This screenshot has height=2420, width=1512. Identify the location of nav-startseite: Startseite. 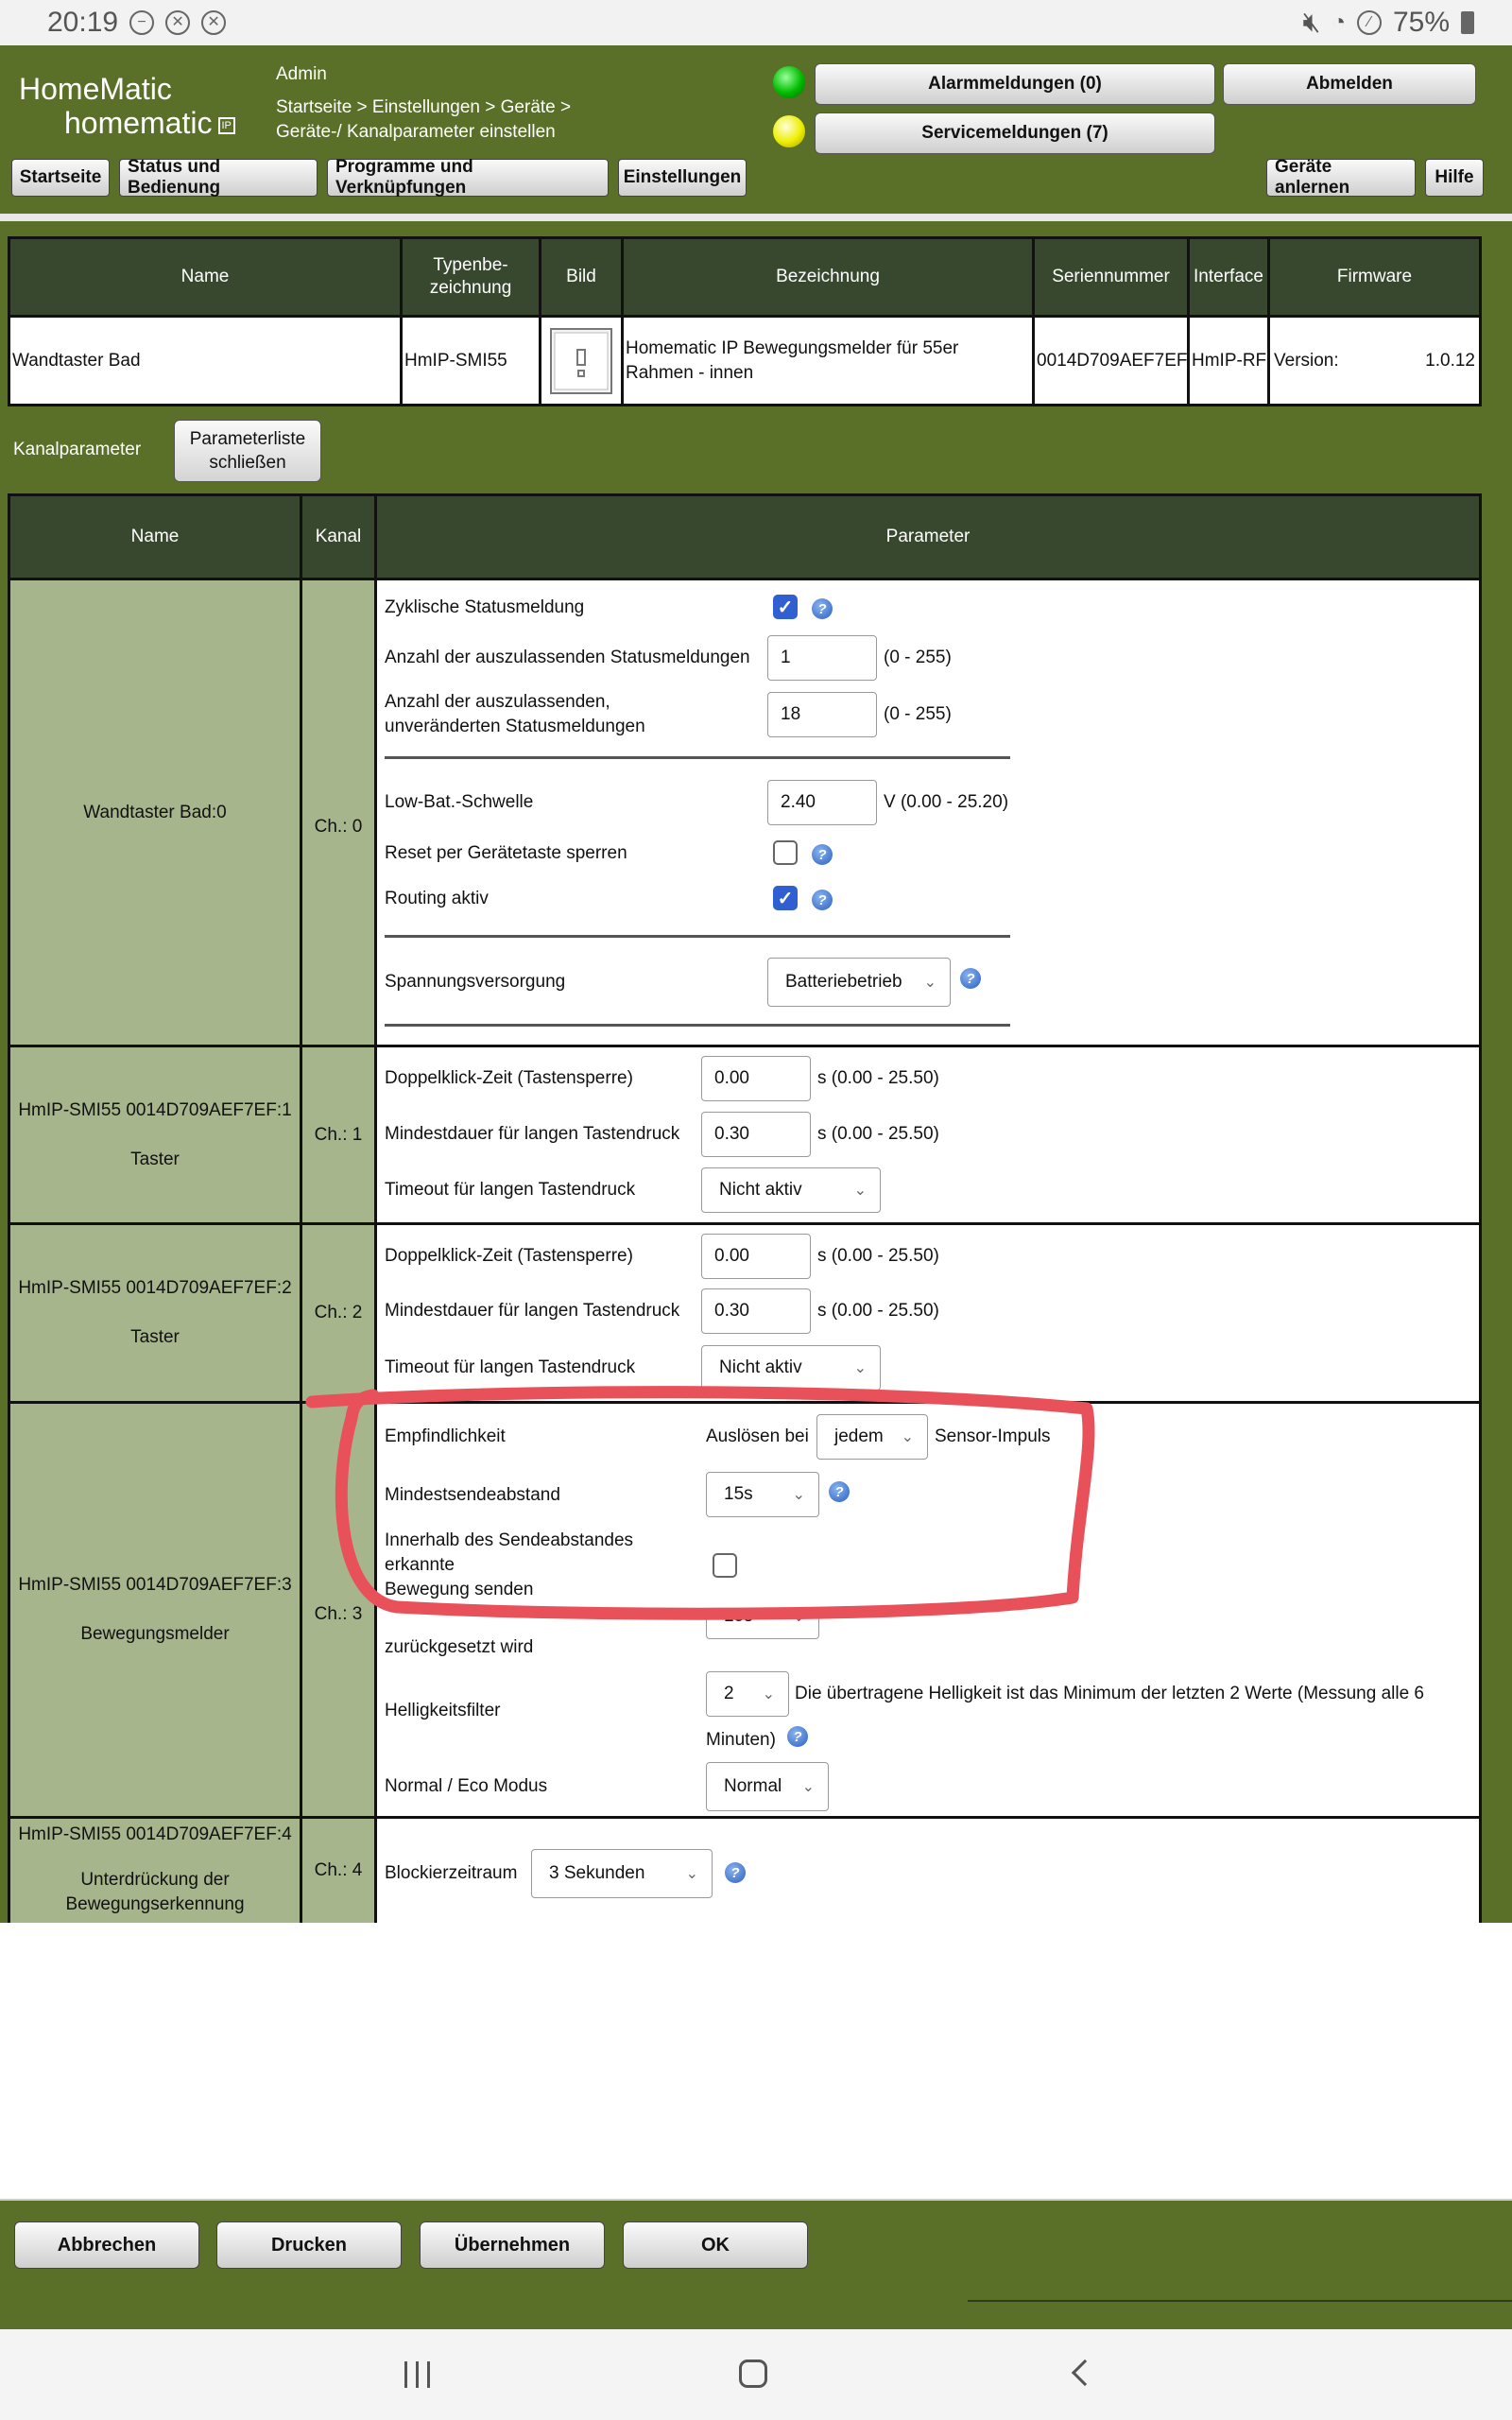
(60, 178).